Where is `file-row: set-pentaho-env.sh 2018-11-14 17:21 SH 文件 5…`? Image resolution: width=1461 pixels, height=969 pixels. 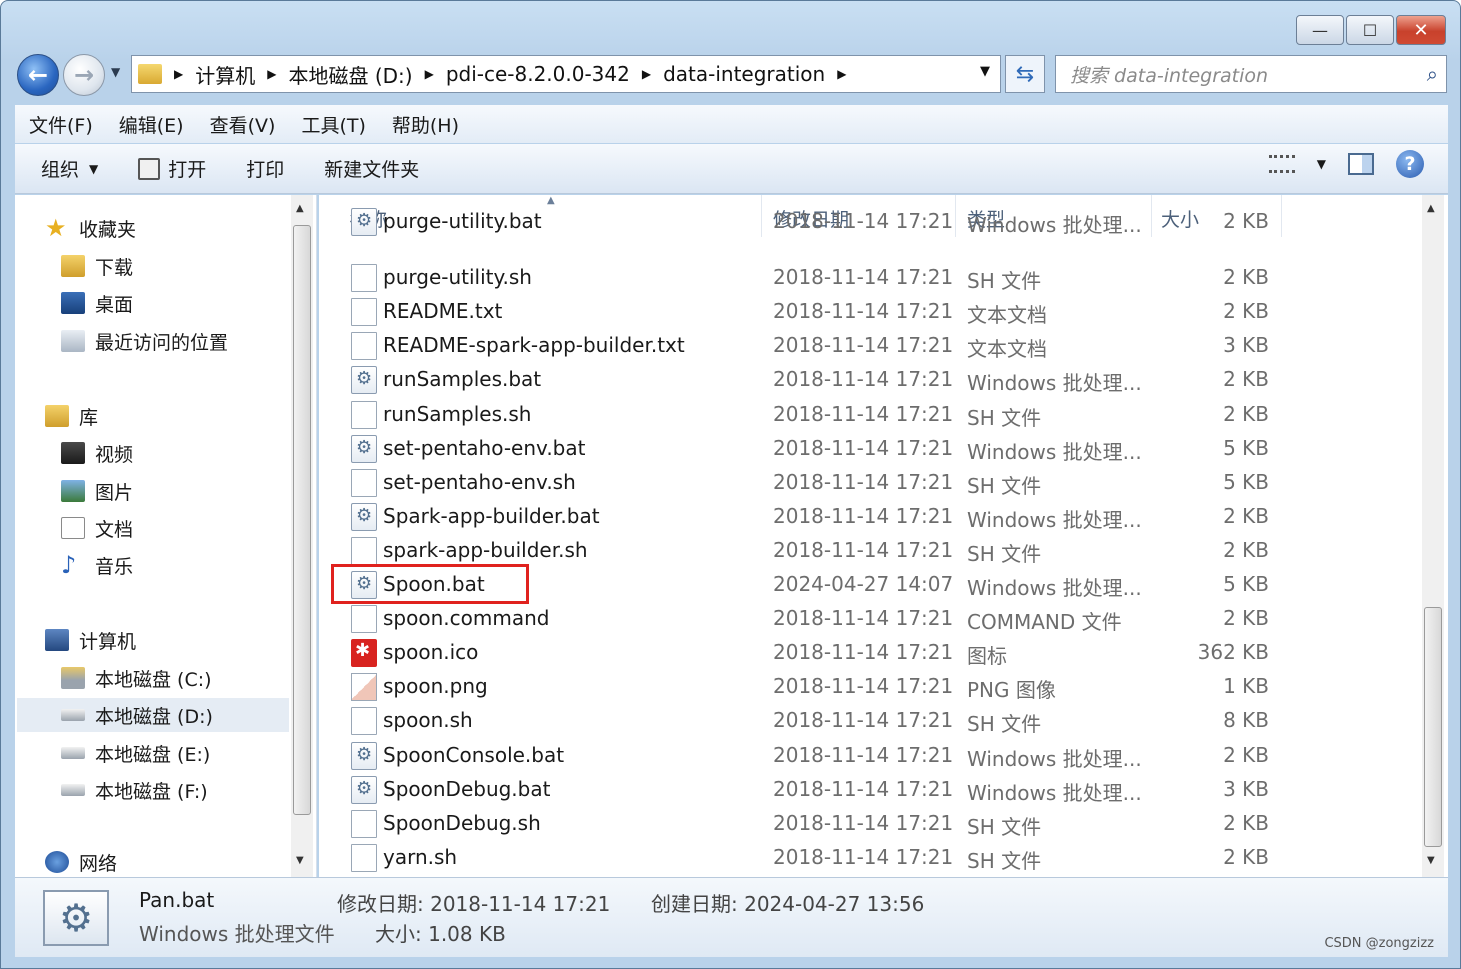
file-row: set-pentaho-env.sh 2018-11-14 17:21 SH 文件 5… is located at coordinates (869, 483).